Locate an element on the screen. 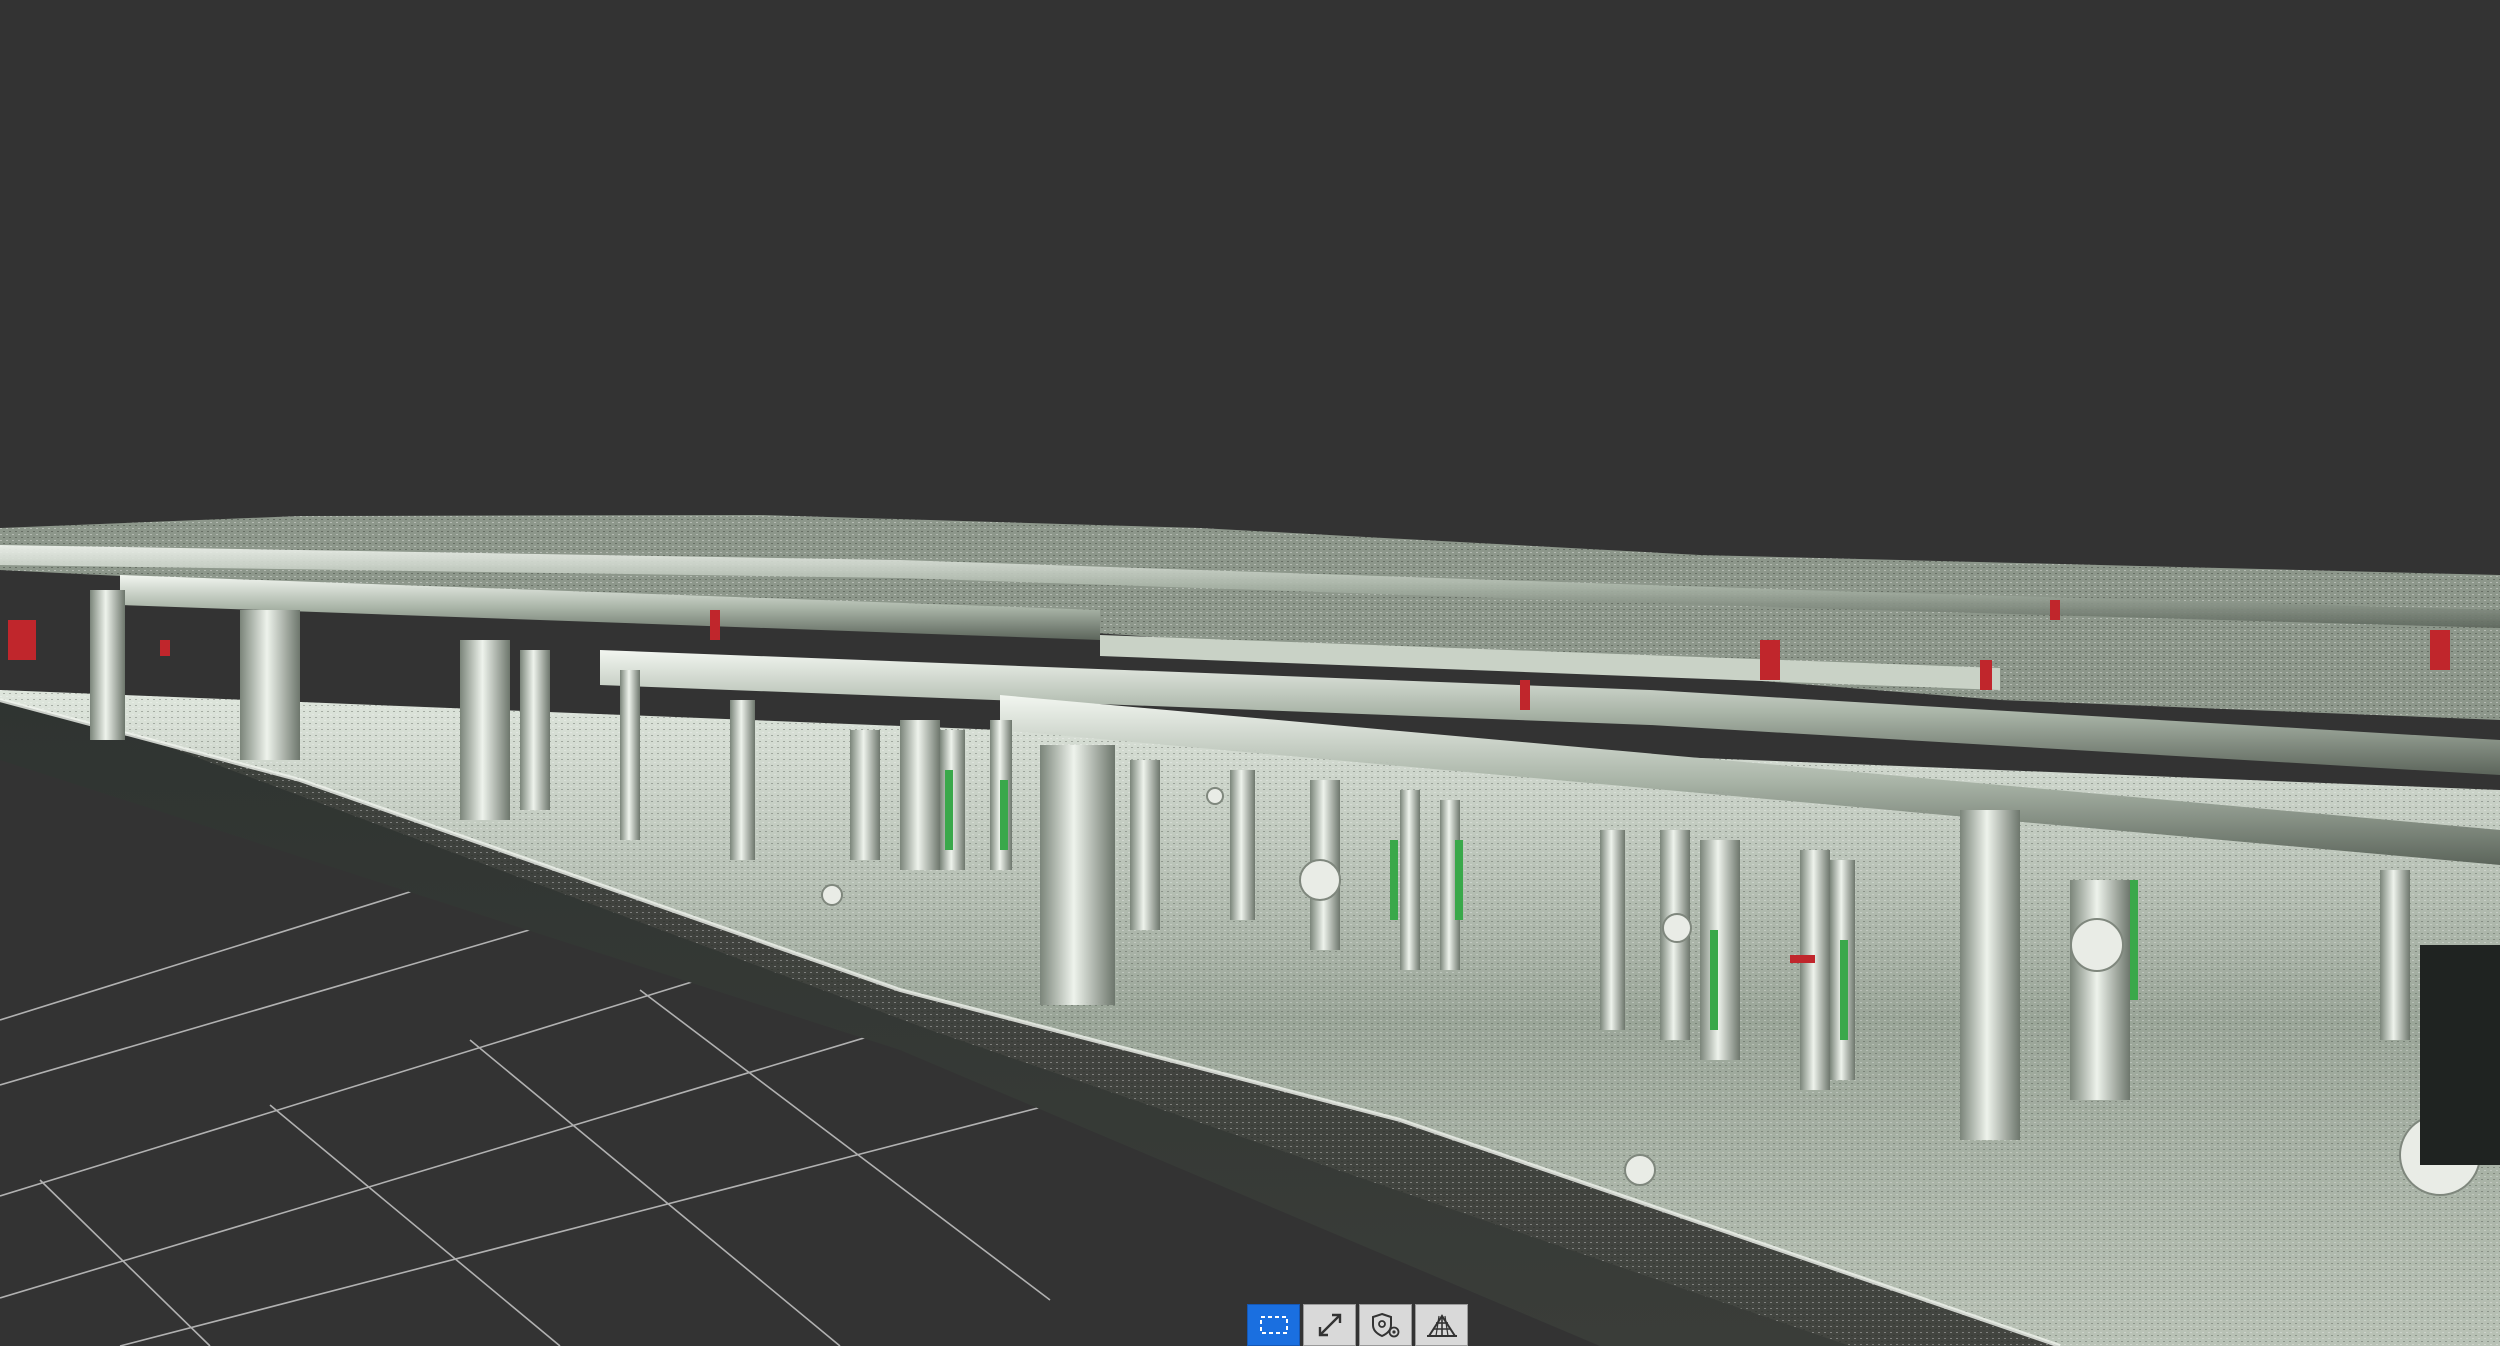 This screenshot has height=1346, width=2500. view-mode-button is located at coordinates (1441, 1325).